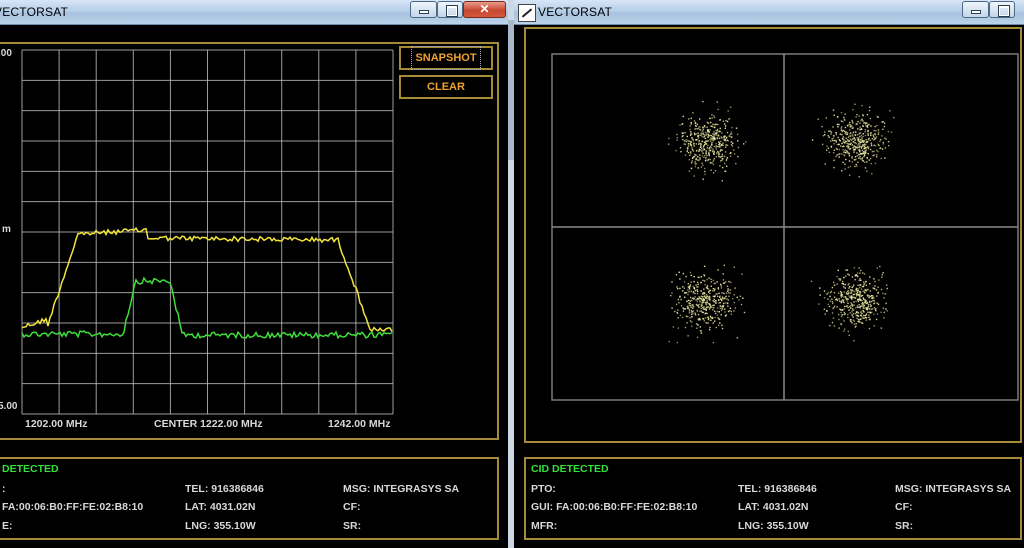 The width and height of the screenshot is (1024, 548). What do you see at coordinates (446, 87) in the screenshot?
I see `clear-button: CLEAR` at bounding box center [446, 87].